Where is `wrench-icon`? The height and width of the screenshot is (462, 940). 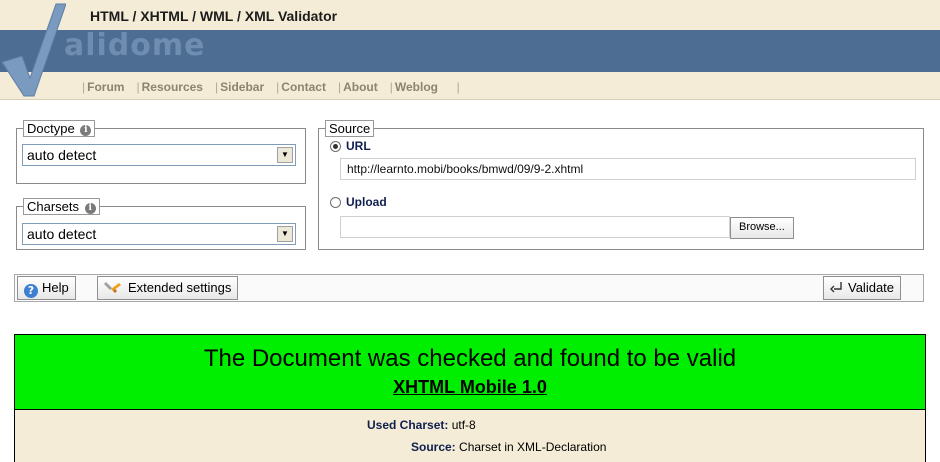
wrench-icon is located at coordinates (112, 287).